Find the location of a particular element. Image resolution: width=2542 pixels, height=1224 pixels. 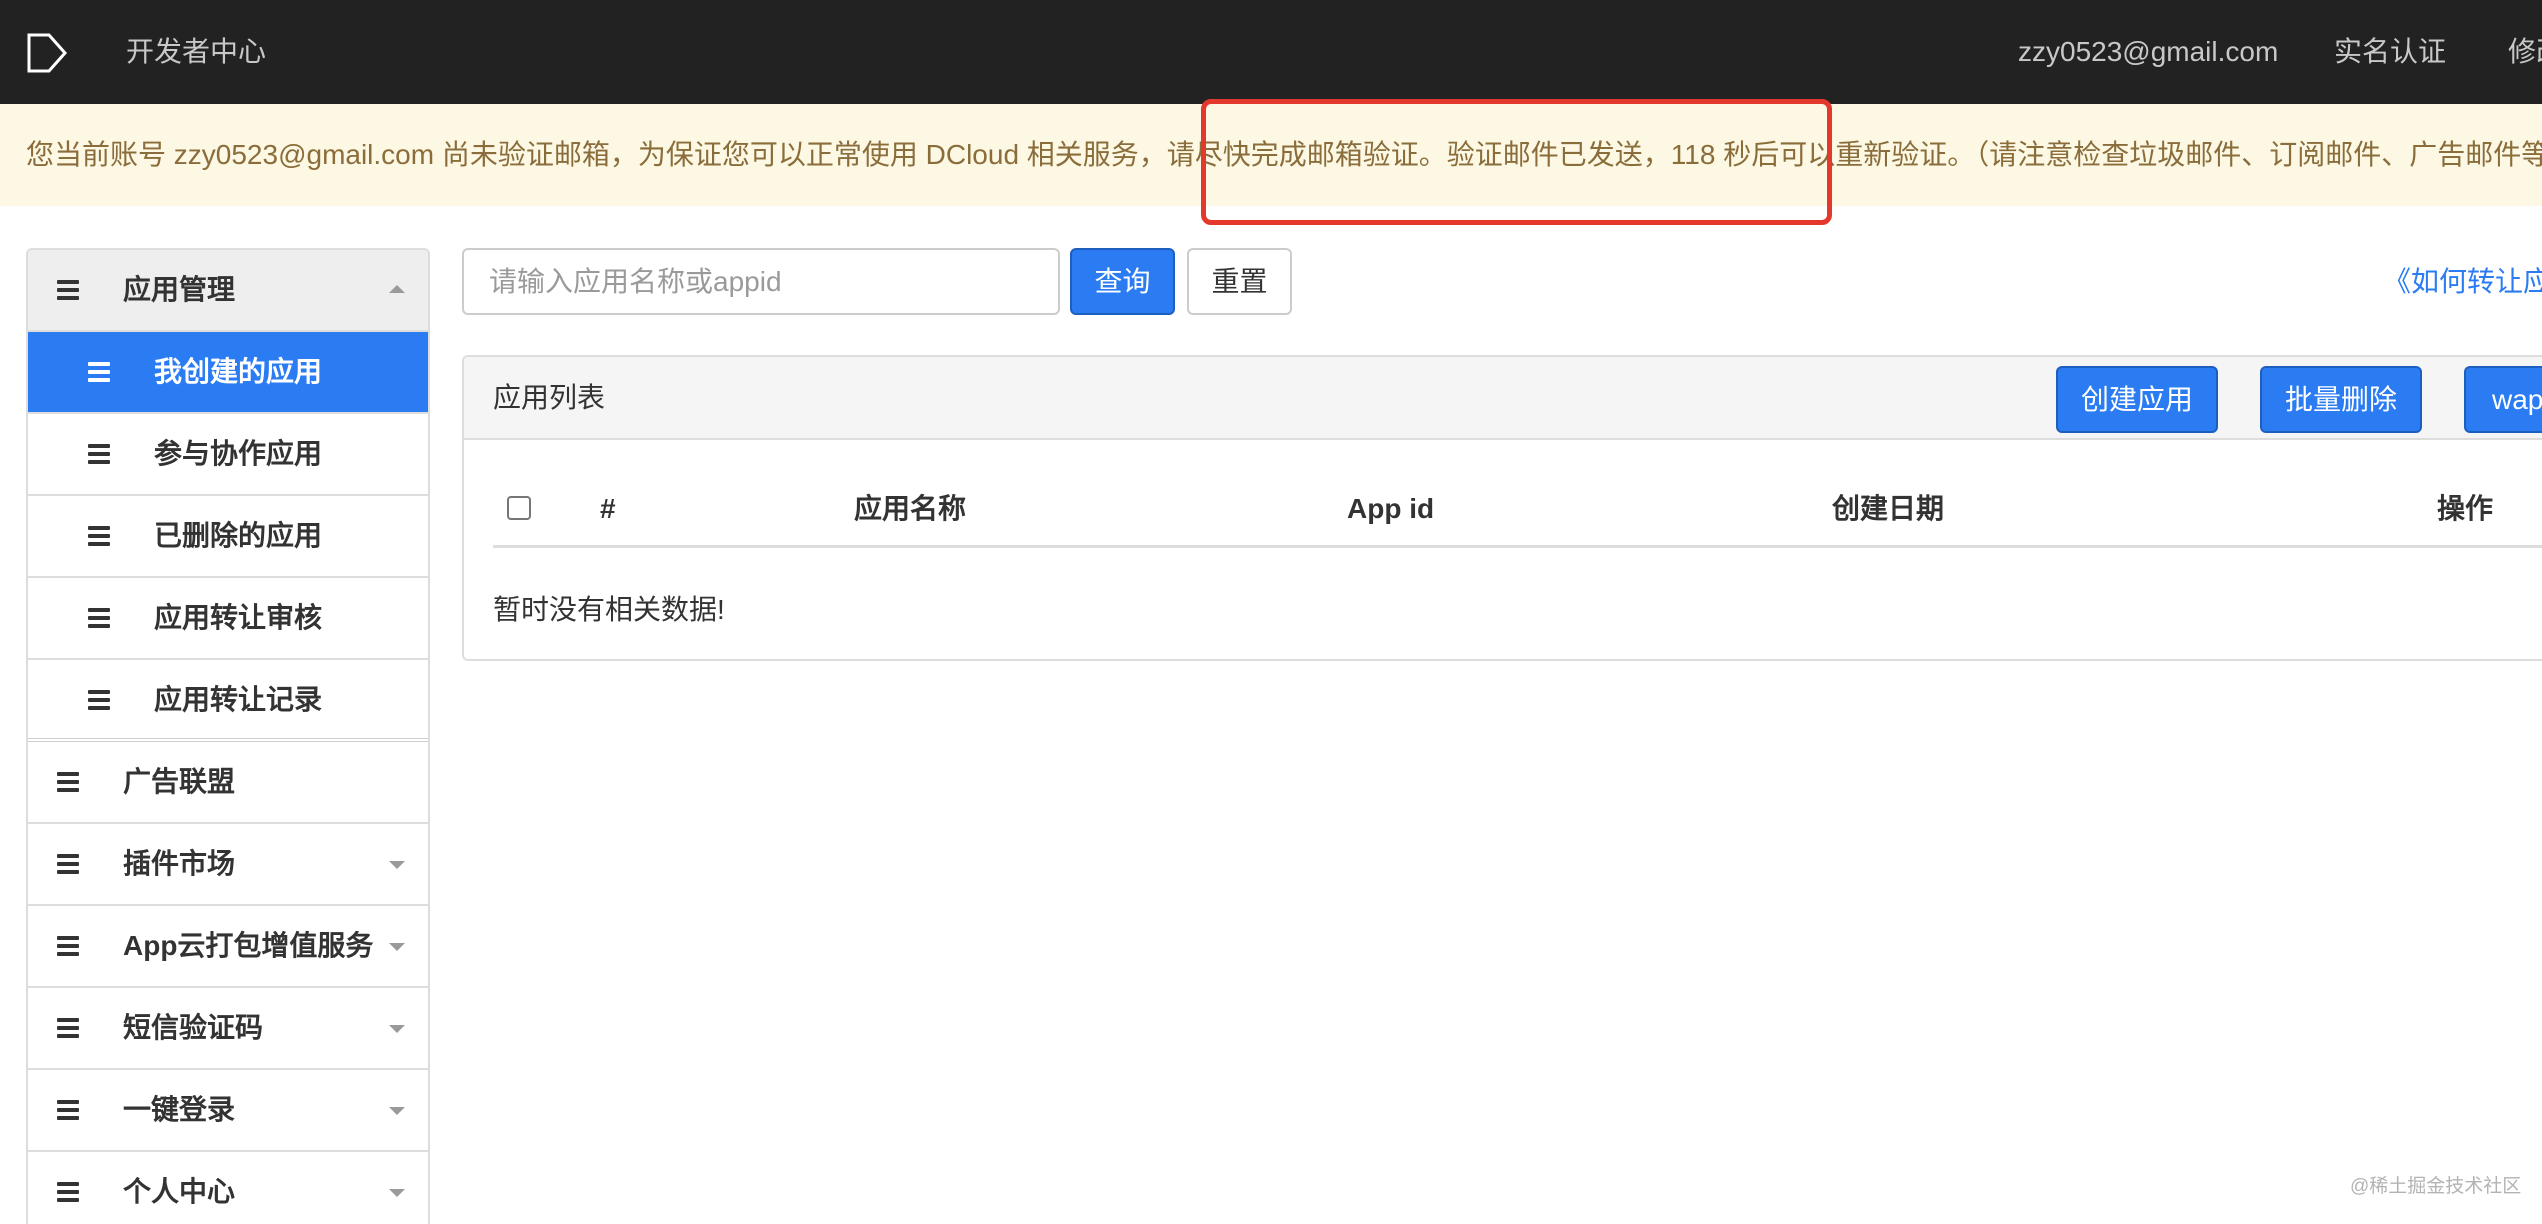

select-all-checkbox is located at coordinates (519, 508).